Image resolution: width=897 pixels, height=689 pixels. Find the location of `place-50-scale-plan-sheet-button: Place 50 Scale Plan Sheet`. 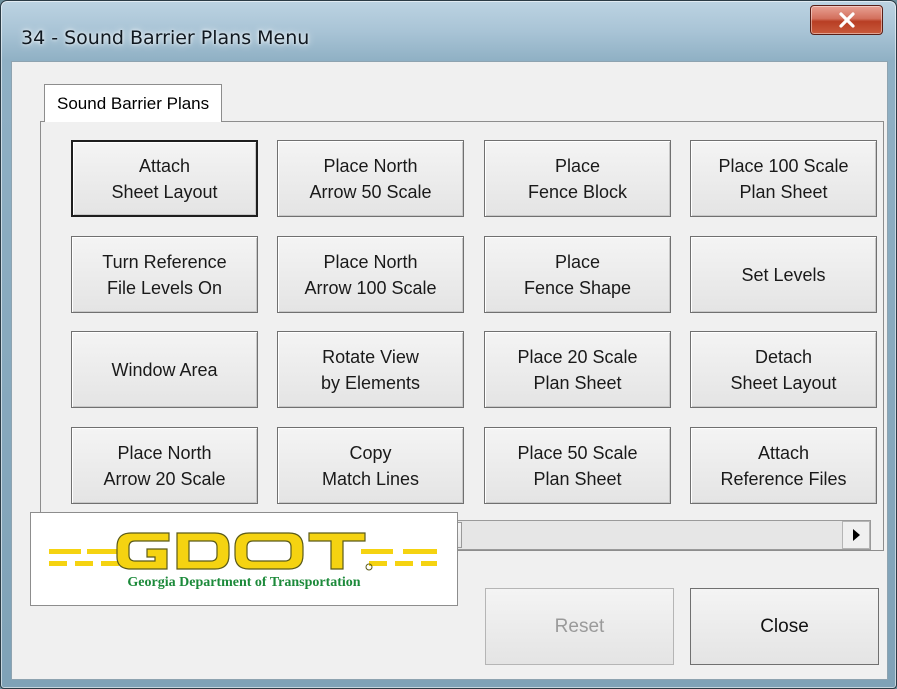

place-50-scale-plan-sheet-button: Place 50 Scale Plan Sheet is located at coordinates (577, 465).